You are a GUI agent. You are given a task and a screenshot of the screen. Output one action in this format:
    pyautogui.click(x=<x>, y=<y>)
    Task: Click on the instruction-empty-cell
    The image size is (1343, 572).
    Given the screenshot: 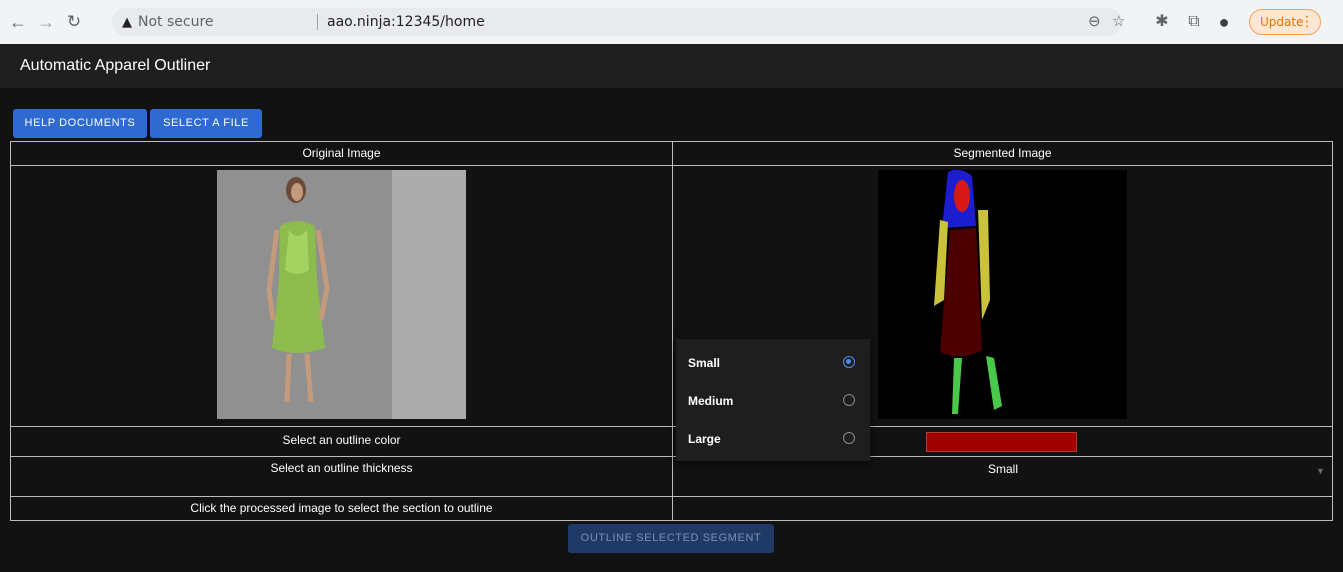 What is the action you would take?
    pyautogui.click(x=1002, y=508)
    